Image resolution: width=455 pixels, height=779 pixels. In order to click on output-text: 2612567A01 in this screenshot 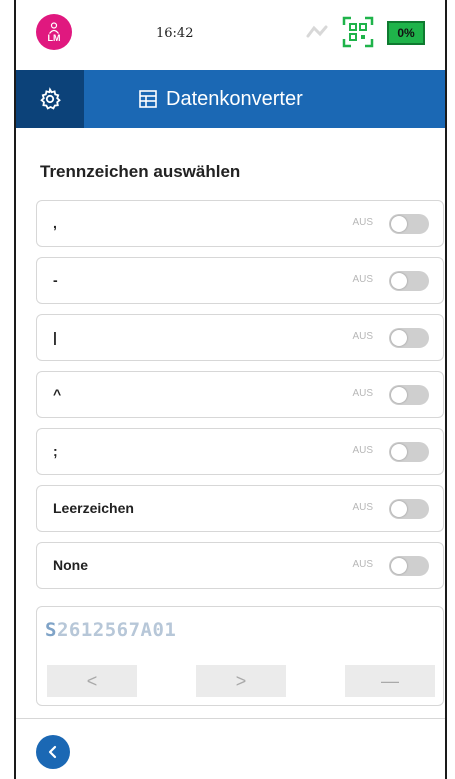, I will do `click(116, 630)`.